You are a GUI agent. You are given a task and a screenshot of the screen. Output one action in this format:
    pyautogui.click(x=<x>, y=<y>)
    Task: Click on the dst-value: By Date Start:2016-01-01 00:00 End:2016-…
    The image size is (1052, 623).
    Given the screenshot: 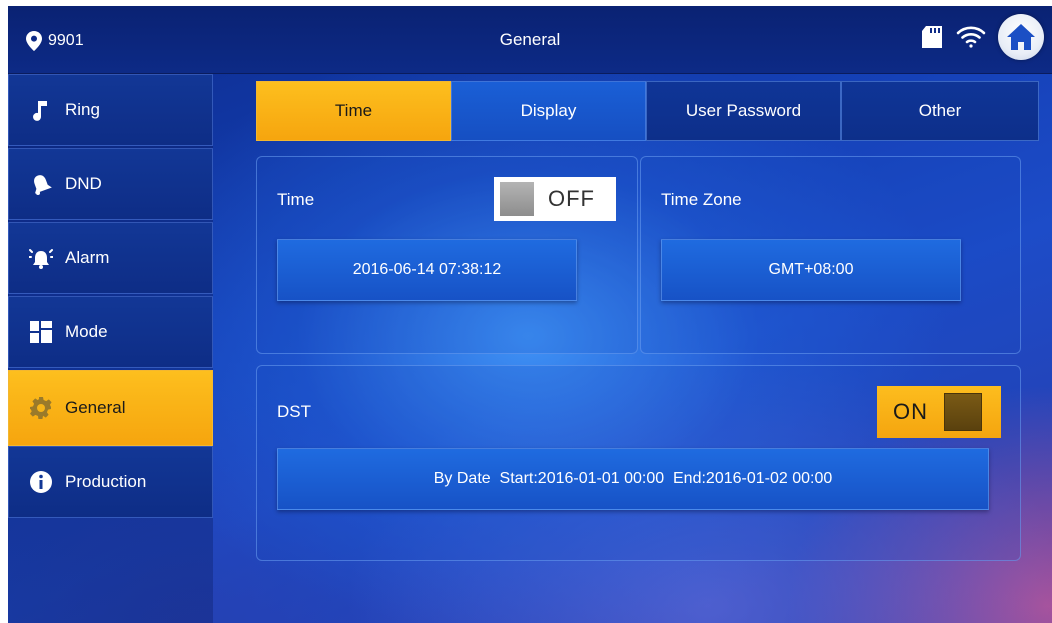 What is the action you would take?
    pyautogui.click(x=633, y=478)
    